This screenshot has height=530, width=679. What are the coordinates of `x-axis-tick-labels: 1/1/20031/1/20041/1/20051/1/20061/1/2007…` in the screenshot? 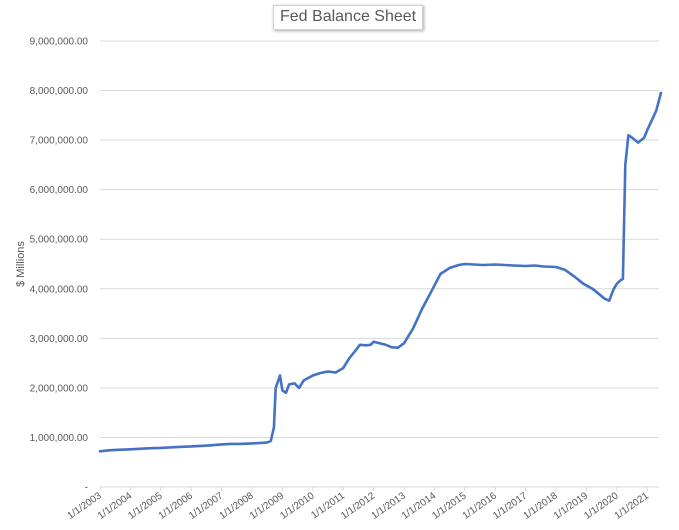 It's located at (359, 506).